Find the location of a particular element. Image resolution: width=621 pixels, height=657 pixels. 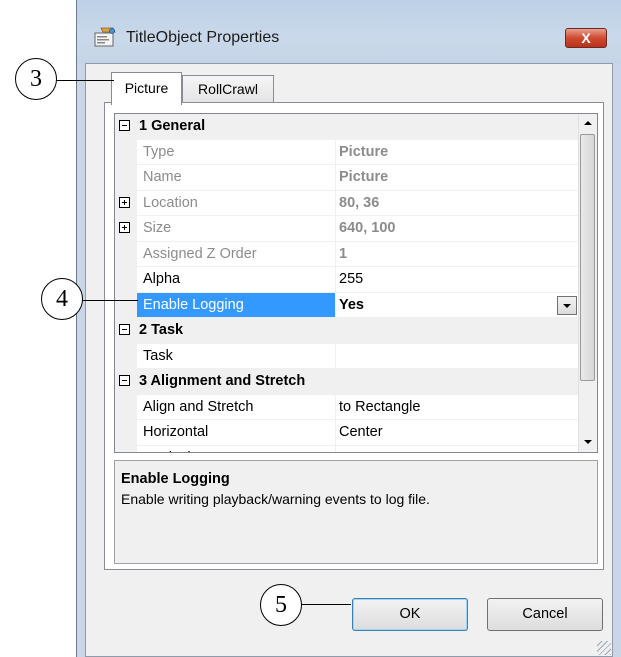

grid-category-row: 2 Task is located at coordinates (347, 331).